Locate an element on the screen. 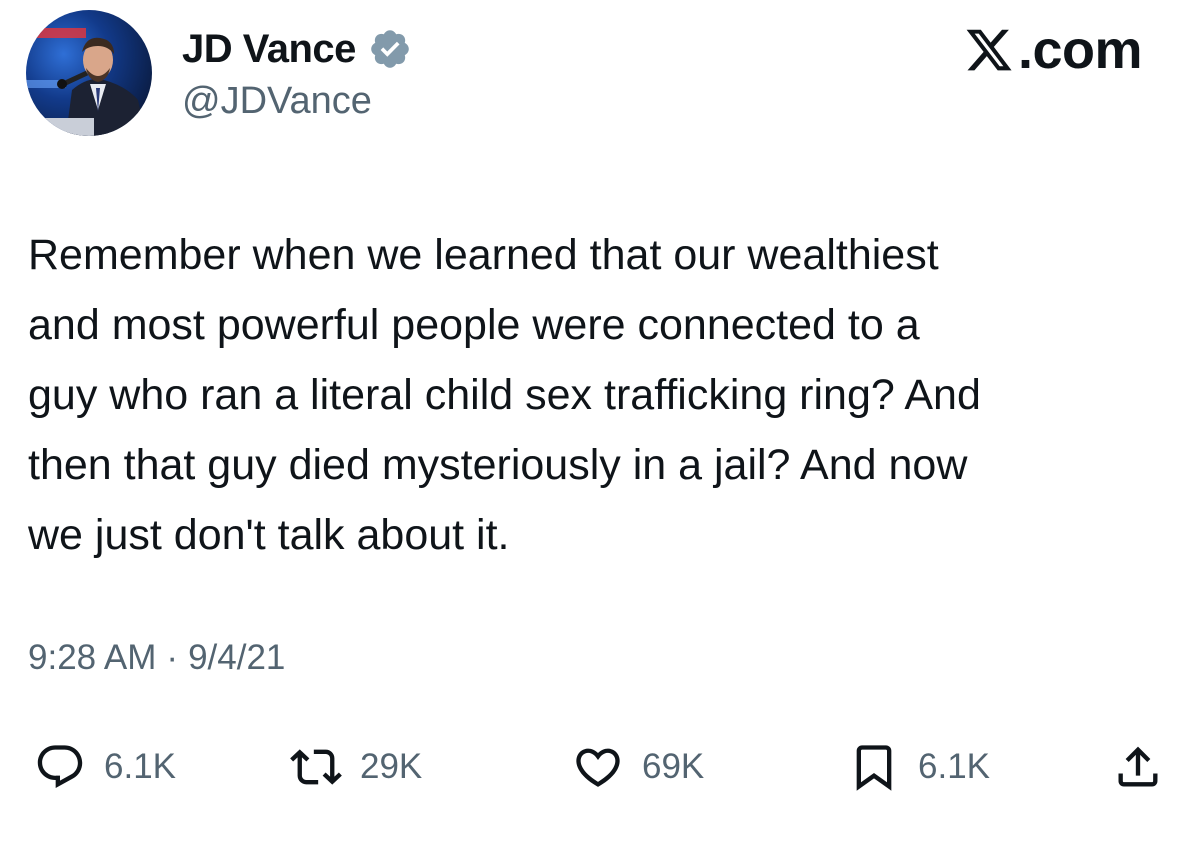  handle: @JDVance is located at coordinates (277, 101).